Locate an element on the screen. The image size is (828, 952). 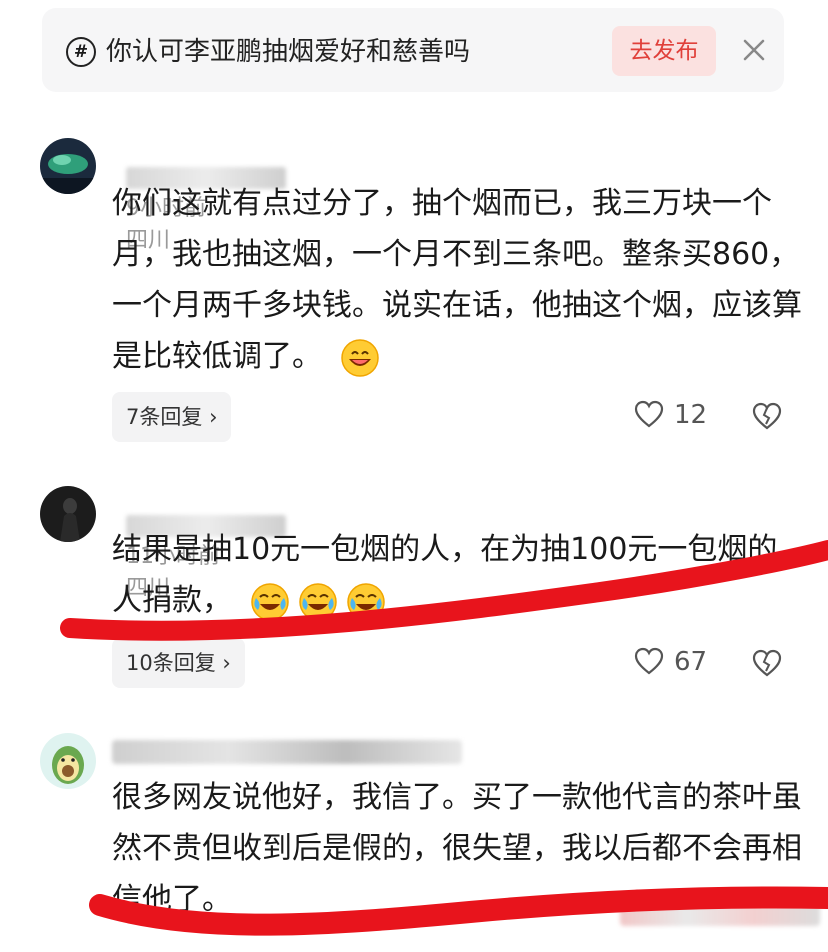
topic-title: 你认可李亚鹏抽烟爱好和慈善吗 is located at coordinates (288, 49).